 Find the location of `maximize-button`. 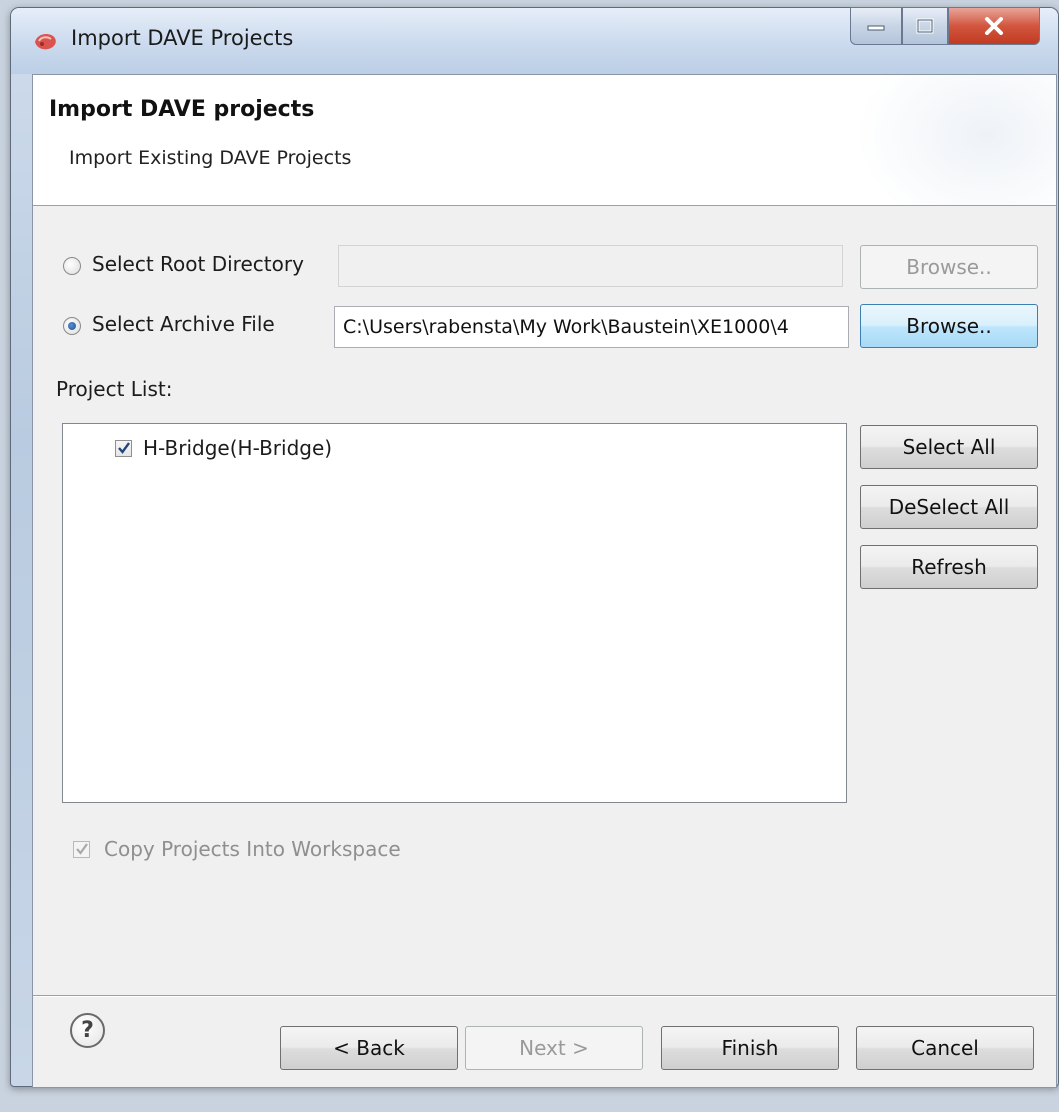

maximize-button is located at coordinates (925, 26).